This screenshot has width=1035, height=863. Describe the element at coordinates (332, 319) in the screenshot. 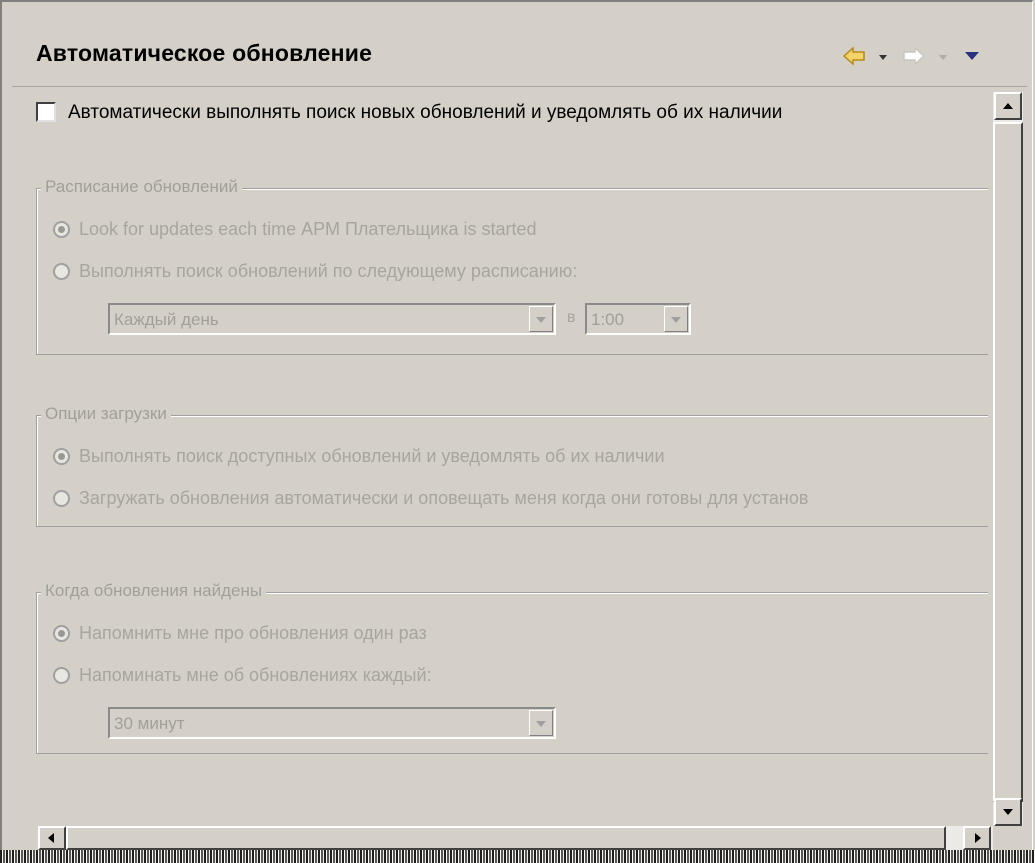

I see `schedule-day-select: Каждый день` at that location.